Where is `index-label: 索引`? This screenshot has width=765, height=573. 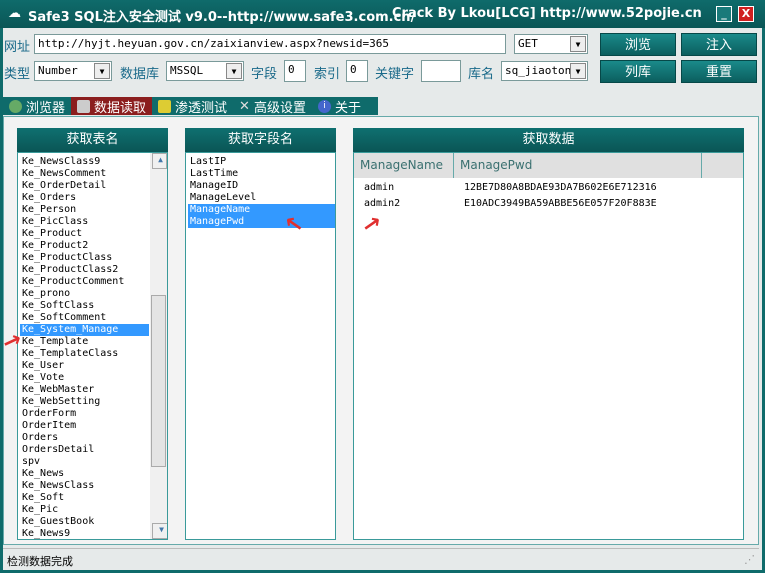 index-label: 索引 is located at coordinates (327, 74).